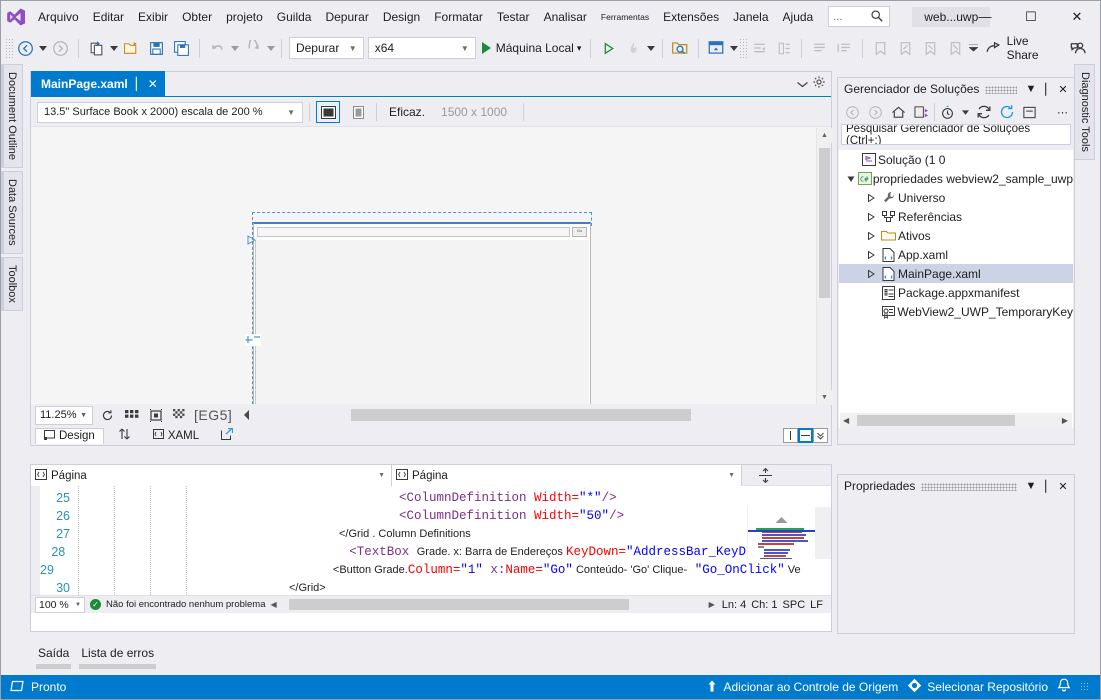 The width and height of the screenshot is (1101, 700). What do you see at coordinates (156, 48) in the screenshot?
I see `save-icon` at bounding box center [156, 48].